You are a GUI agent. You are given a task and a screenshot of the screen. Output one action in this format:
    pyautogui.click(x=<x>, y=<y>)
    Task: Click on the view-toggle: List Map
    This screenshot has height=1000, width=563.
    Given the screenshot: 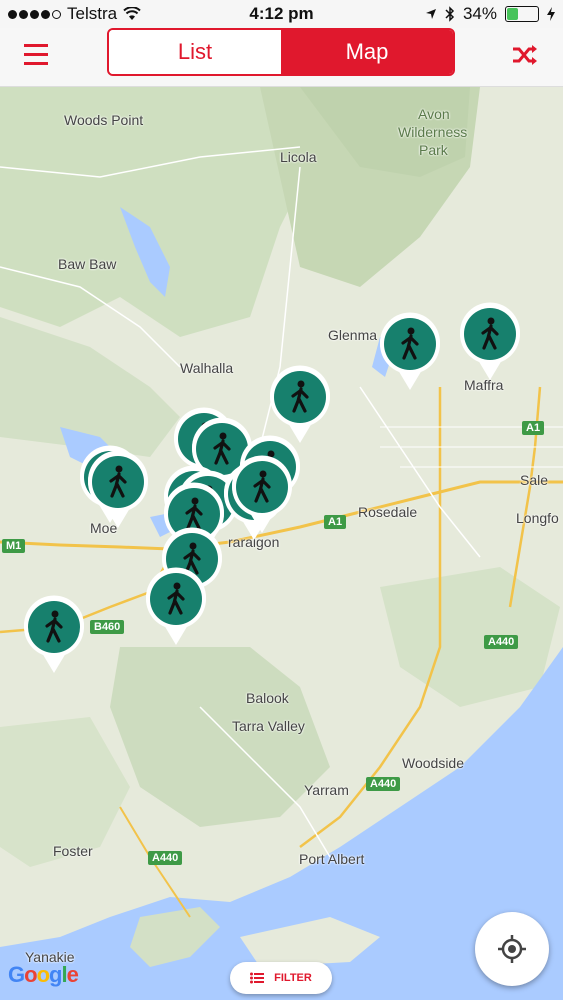 What is the action you would take?
    pyautogui.click(x=281, y=52)
    